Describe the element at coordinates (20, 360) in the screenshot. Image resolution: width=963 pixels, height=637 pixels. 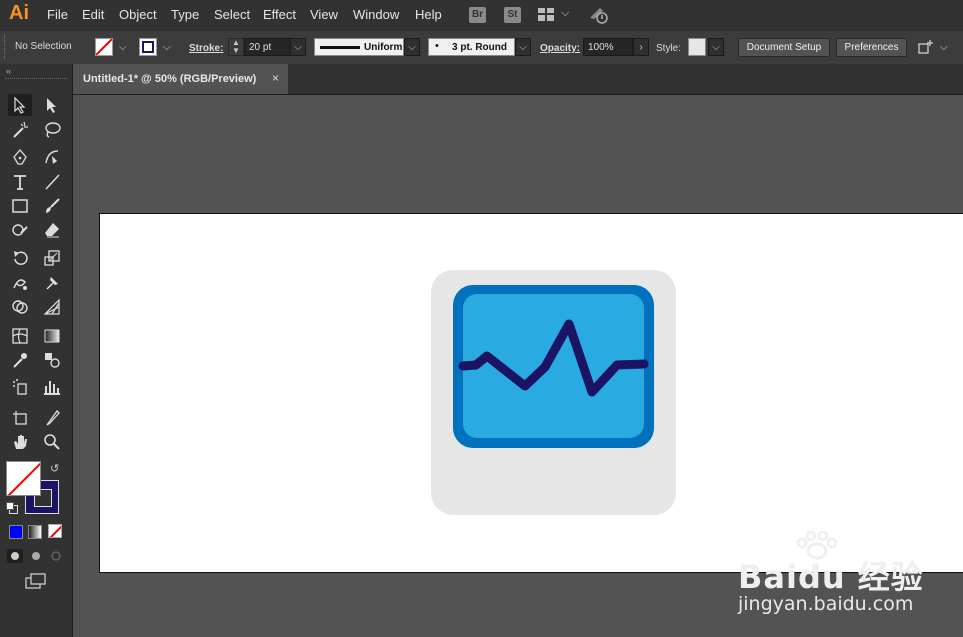
I see `eyedropper-tool` at that location.